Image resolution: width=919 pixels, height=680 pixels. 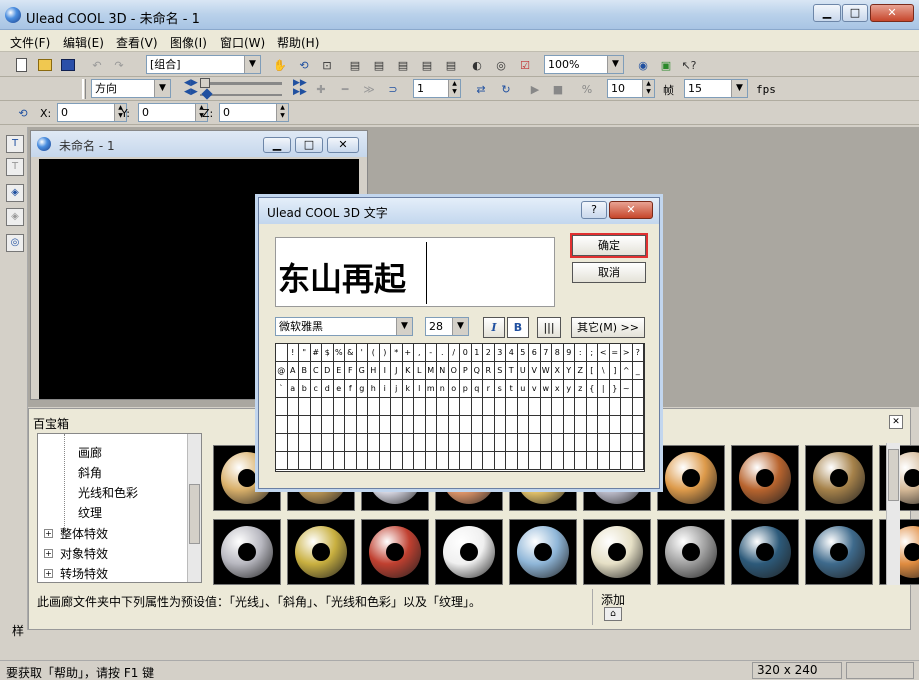 What do you see at coordinates (506, 89) in the screenshot?
I see `refresh-icon: ↻` at bounding box center [506, 89].